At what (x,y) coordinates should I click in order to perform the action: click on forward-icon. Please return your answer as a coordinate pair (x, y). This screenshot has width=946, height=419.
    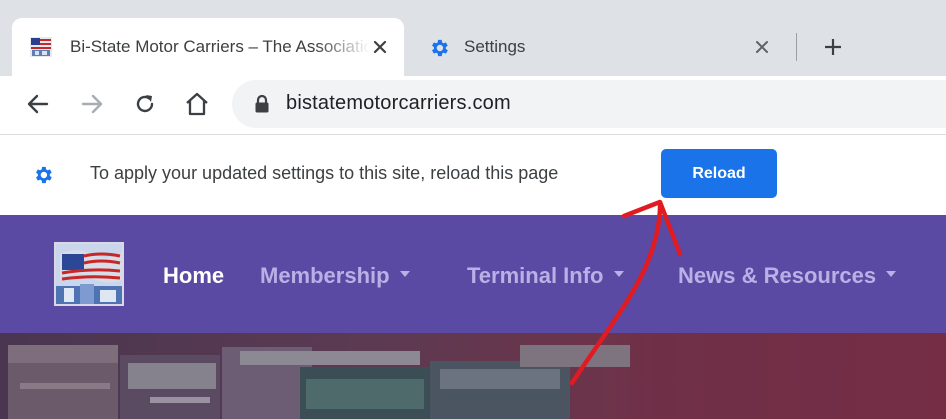
    Looking at the image, I should click on (92, 104).